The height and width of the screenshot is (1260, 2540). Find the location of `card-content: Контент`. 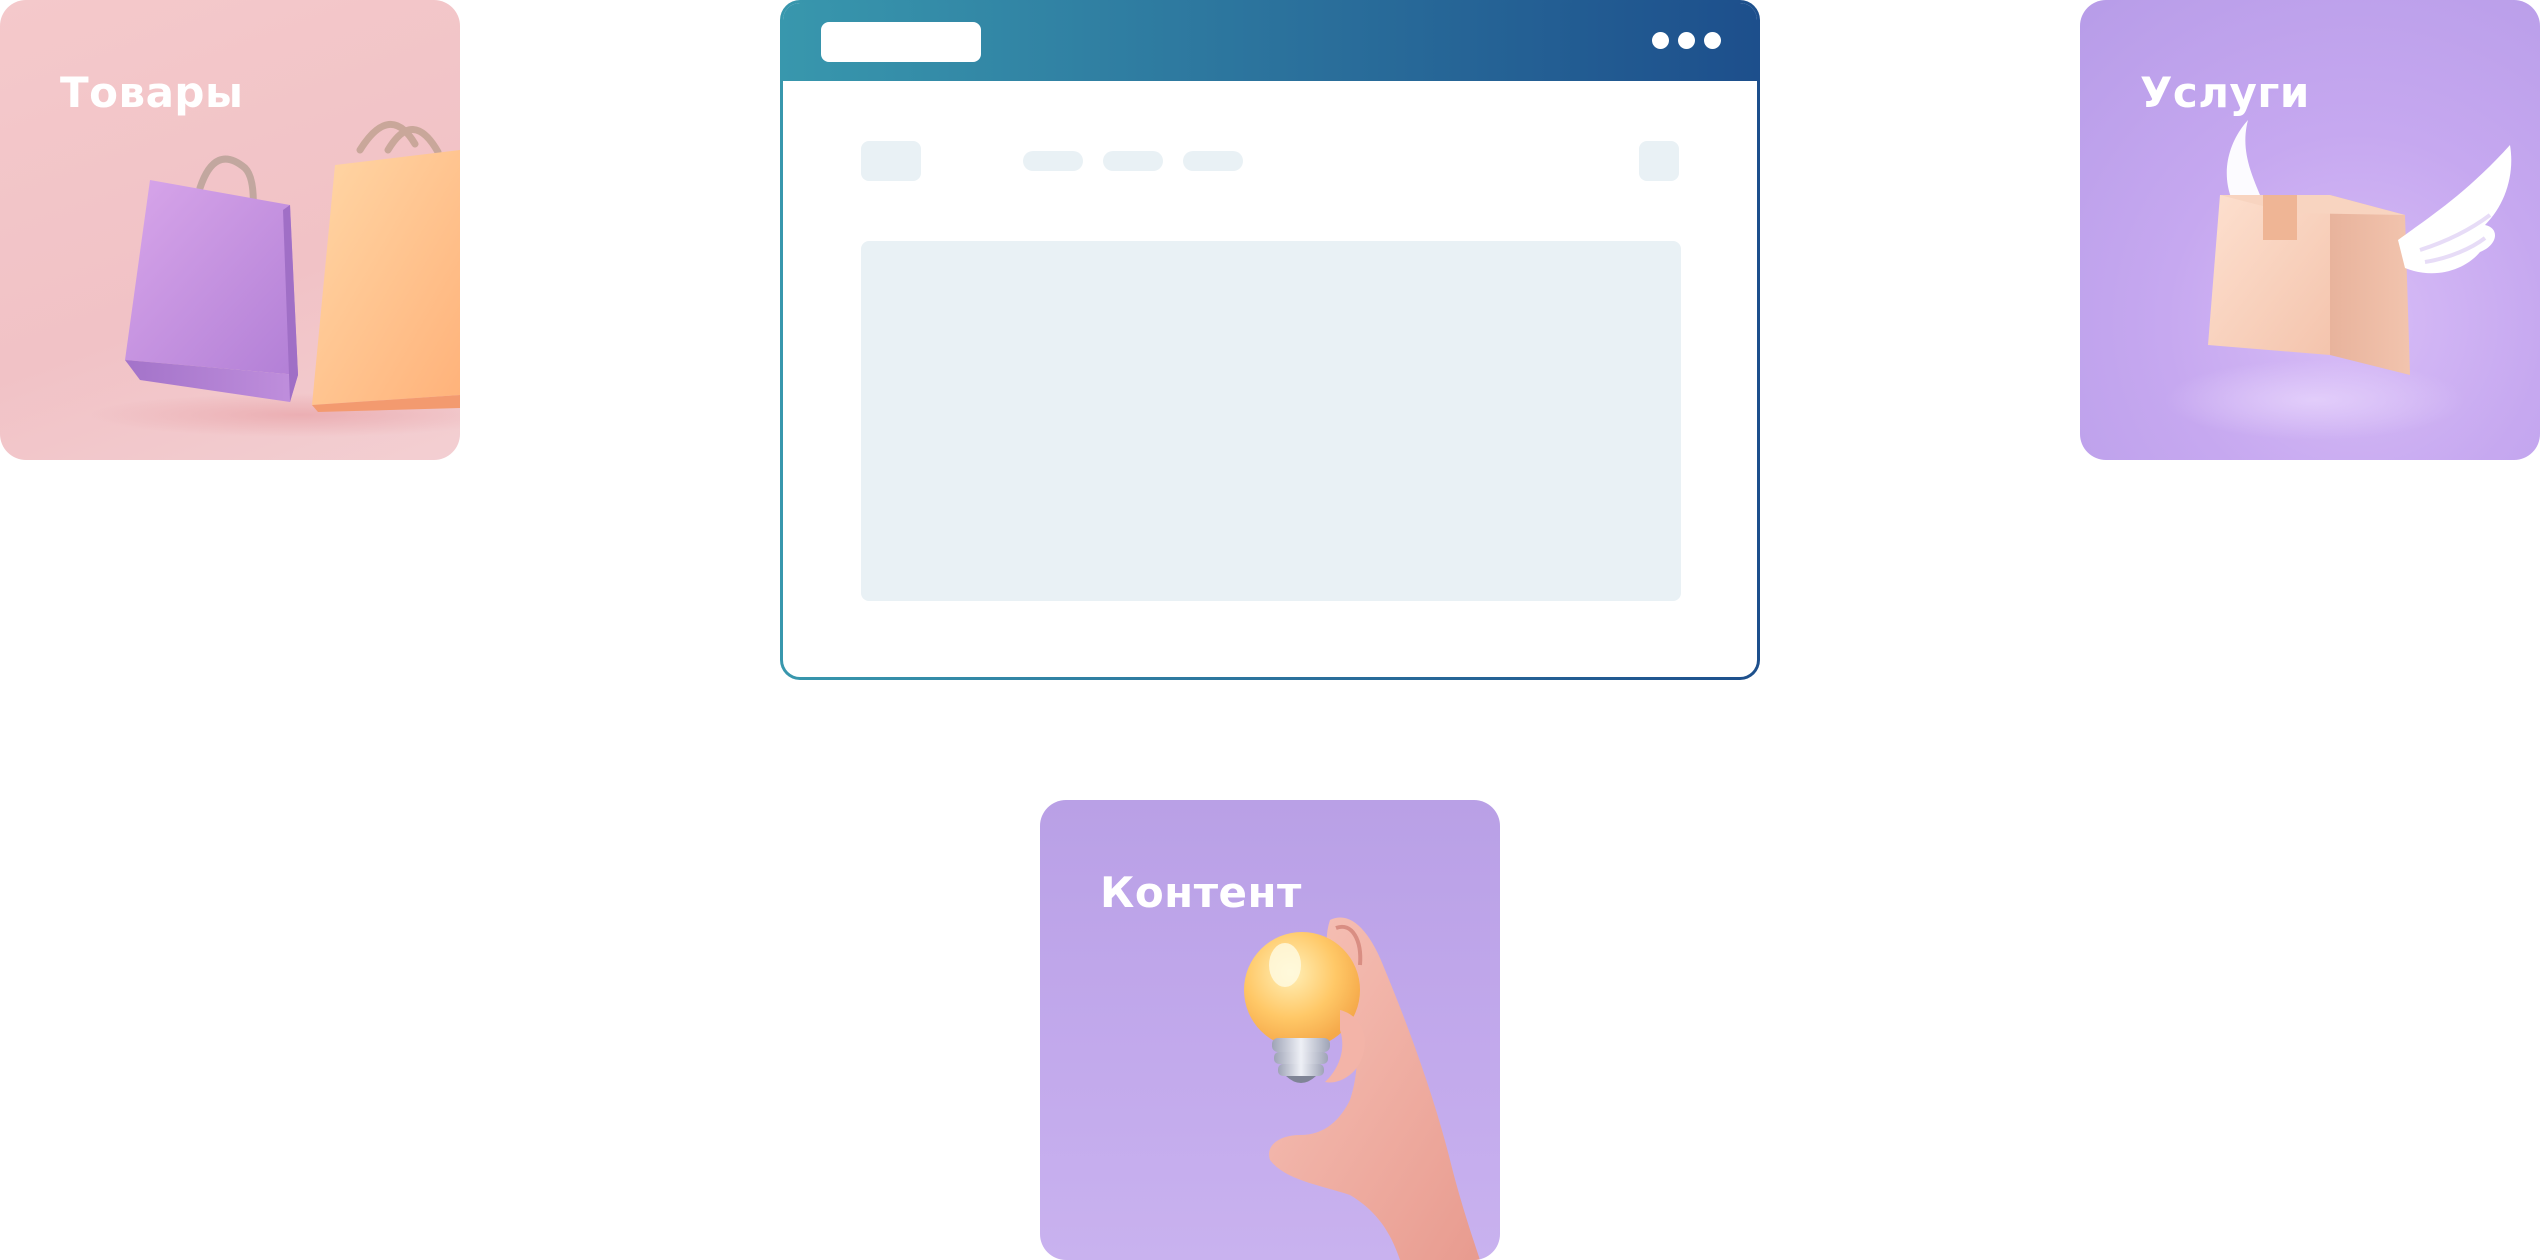

card-content: Контент is located at coordinates (1270, 1030).